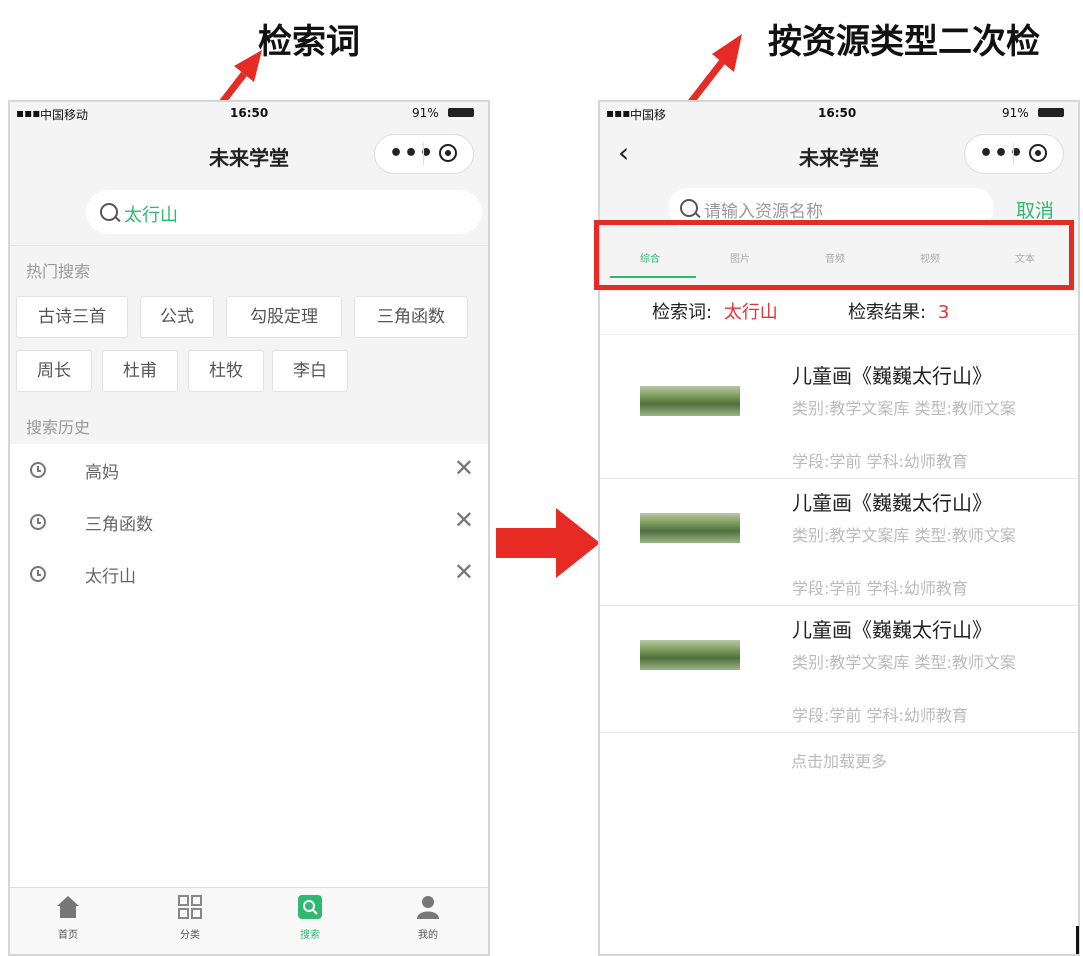 Image resolution: width=1083 pixels, height=956 pixels. Describe the element at coordinates (110, 577) in the screenshot. I see `history-text: 太行山` at that location.